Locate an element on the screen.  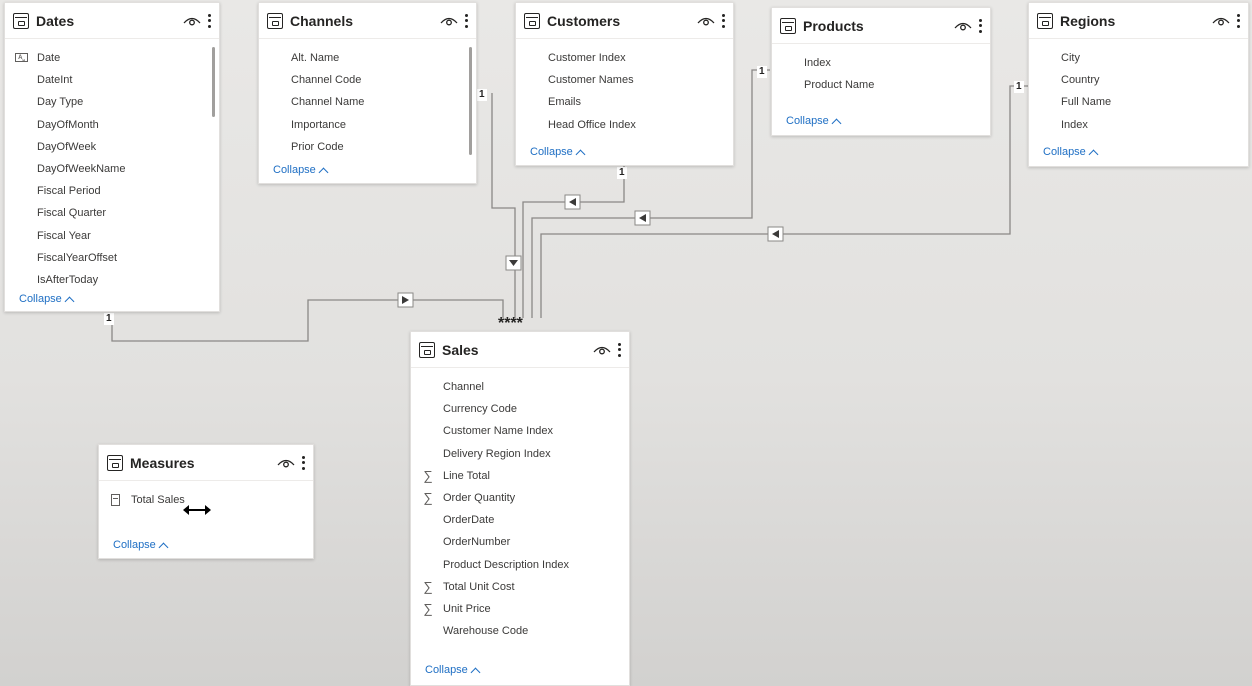
field-item: ∑ Order Quantity is located at coordinates (520, 498).